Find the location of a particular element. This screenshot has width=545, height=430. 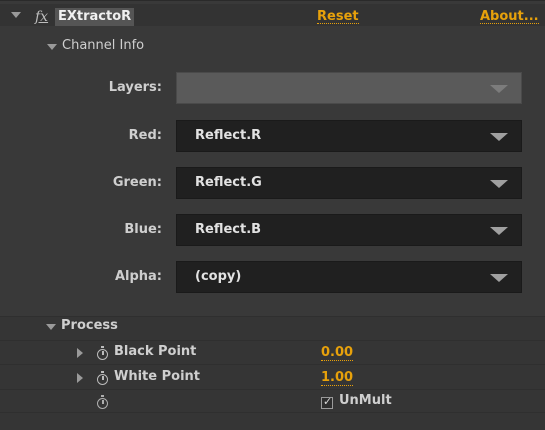

fx-toggle: fx is located at coordinates (41, 17).